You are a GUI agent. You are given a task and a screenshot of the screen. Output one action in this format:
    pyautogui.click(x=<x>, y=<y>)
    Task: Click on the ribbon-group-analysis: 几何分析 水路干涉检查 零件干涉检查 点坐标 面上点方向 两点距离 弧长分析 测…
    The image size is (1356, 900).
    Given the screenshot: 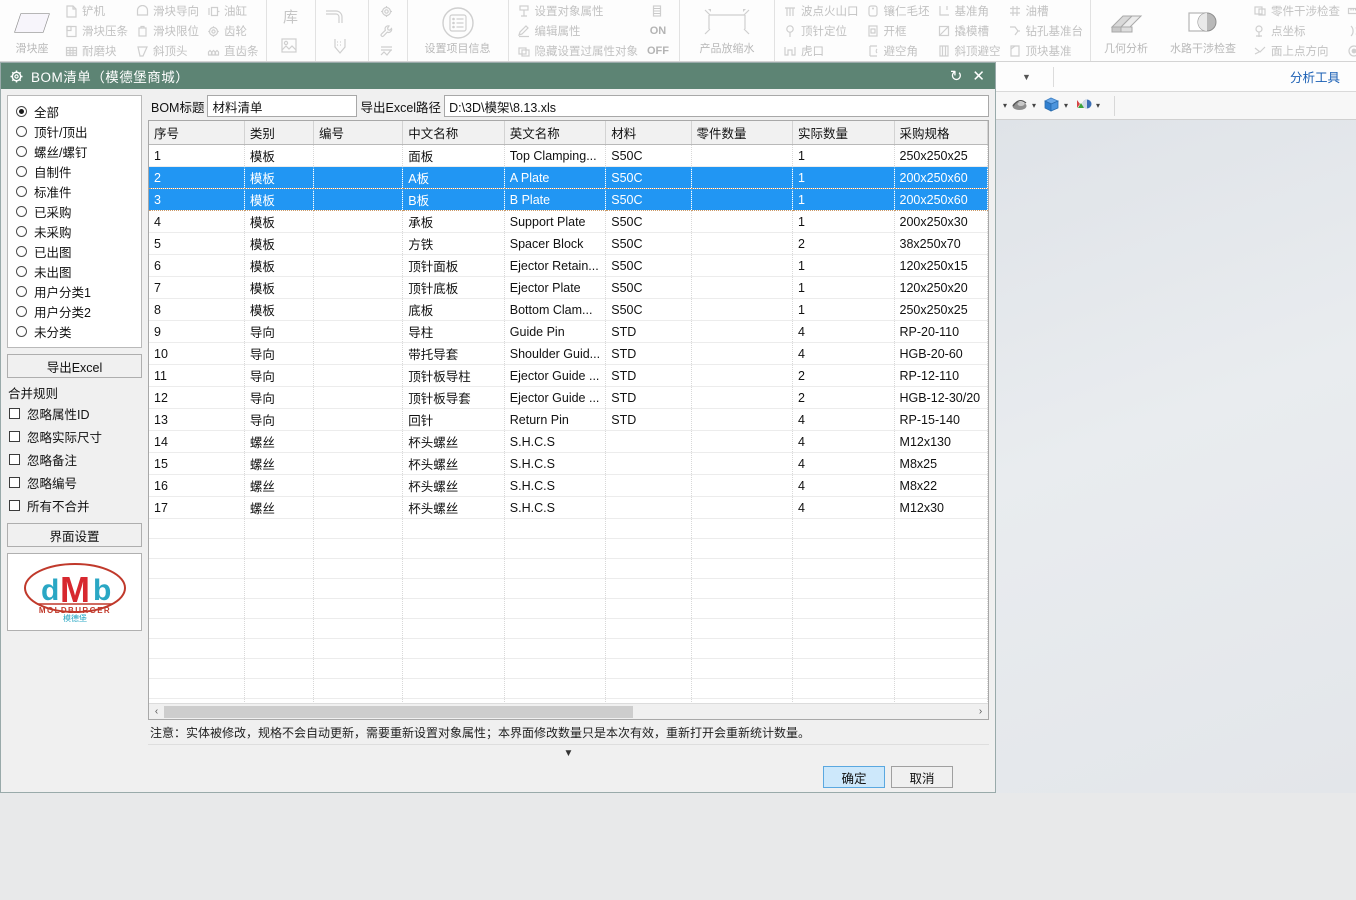 What is the action you would take?
    pyautogui.click(x=1223, y=31)
    